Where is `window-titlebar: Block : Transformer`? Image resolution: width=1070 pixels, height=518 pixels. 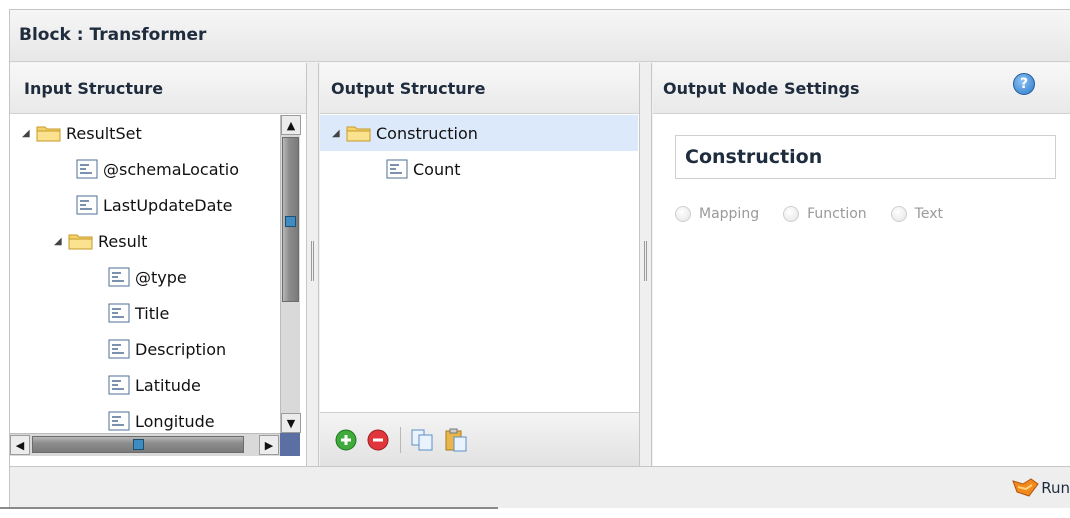 window-titlebar: Block : Transformer is located at coordinates (540, 36).